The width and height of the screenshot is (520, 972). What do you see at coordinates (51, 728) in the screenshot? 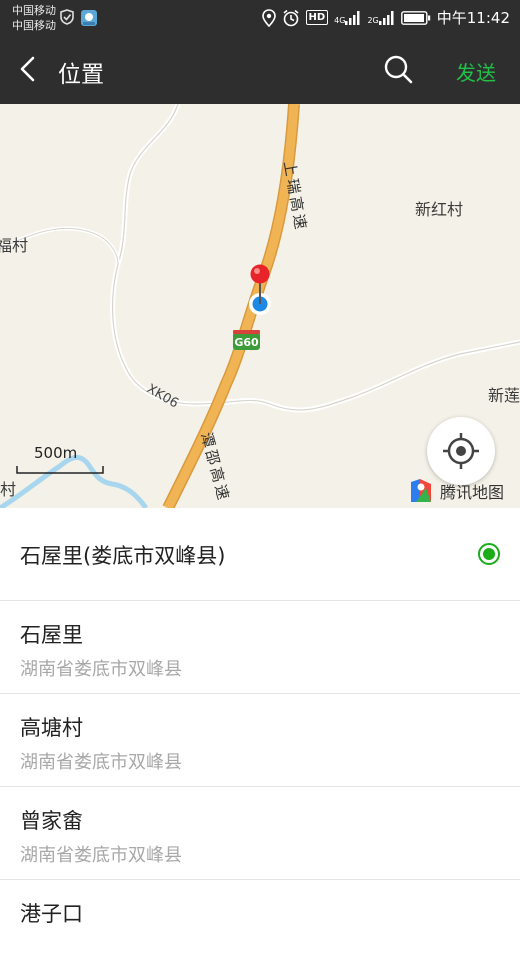
I see `location-name: 高塘村` at bounding box center [51, 728].